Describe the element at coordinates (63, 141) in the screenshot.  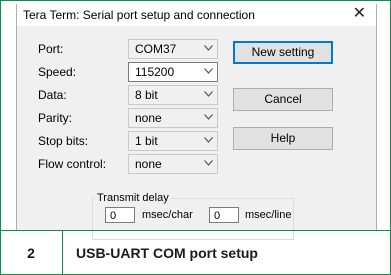
I see `stop-bits-label: Stop bits:` at that location.